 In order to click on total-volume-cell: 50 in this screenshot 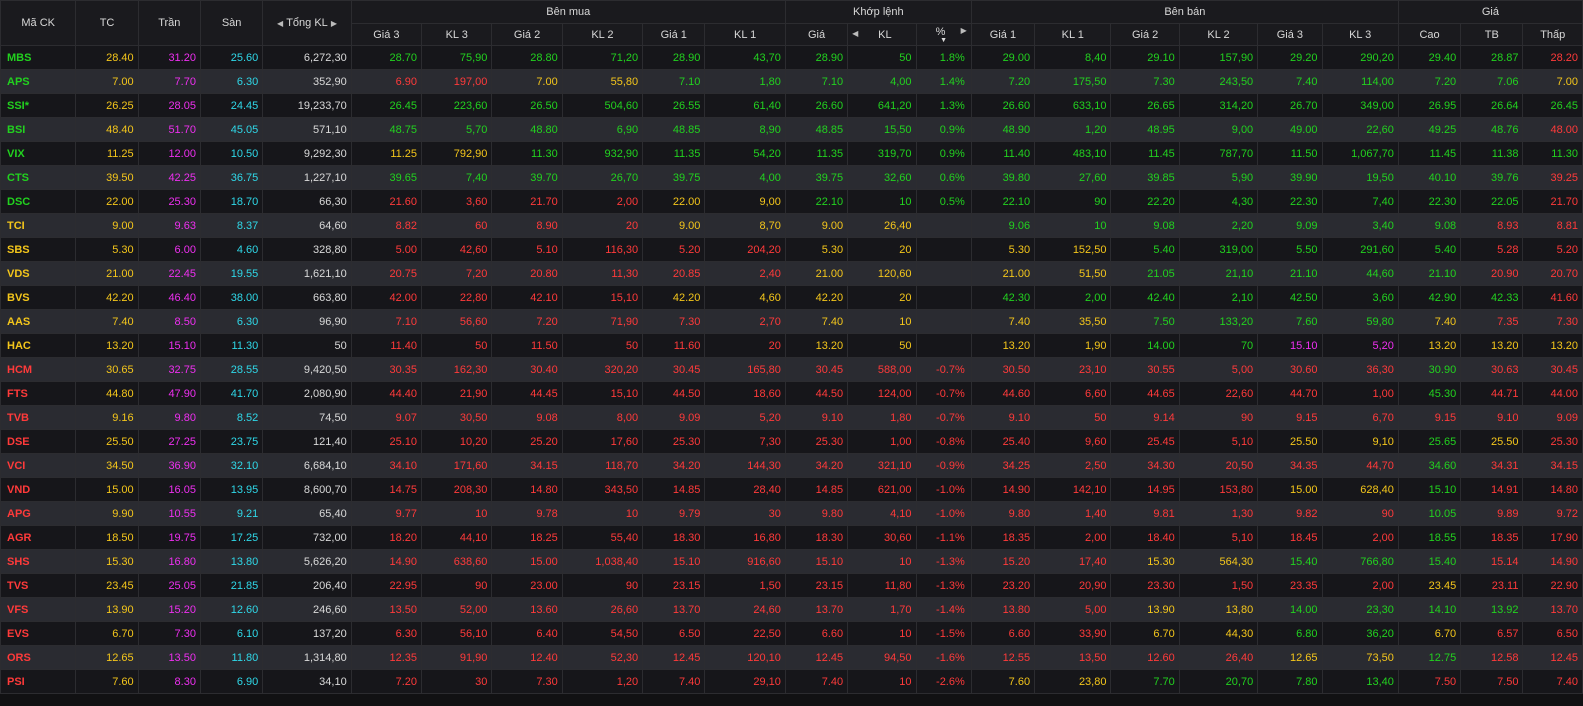, I will do `click(307, 345)`.